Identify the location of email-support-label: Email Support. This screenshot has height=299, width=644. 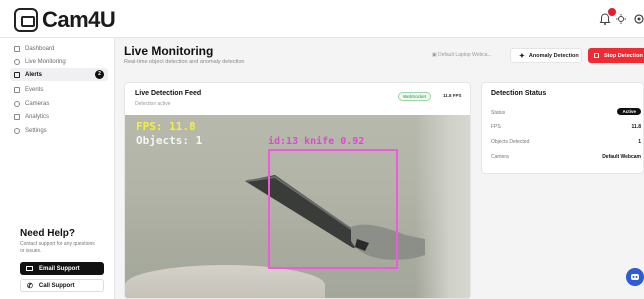
(59, 268).